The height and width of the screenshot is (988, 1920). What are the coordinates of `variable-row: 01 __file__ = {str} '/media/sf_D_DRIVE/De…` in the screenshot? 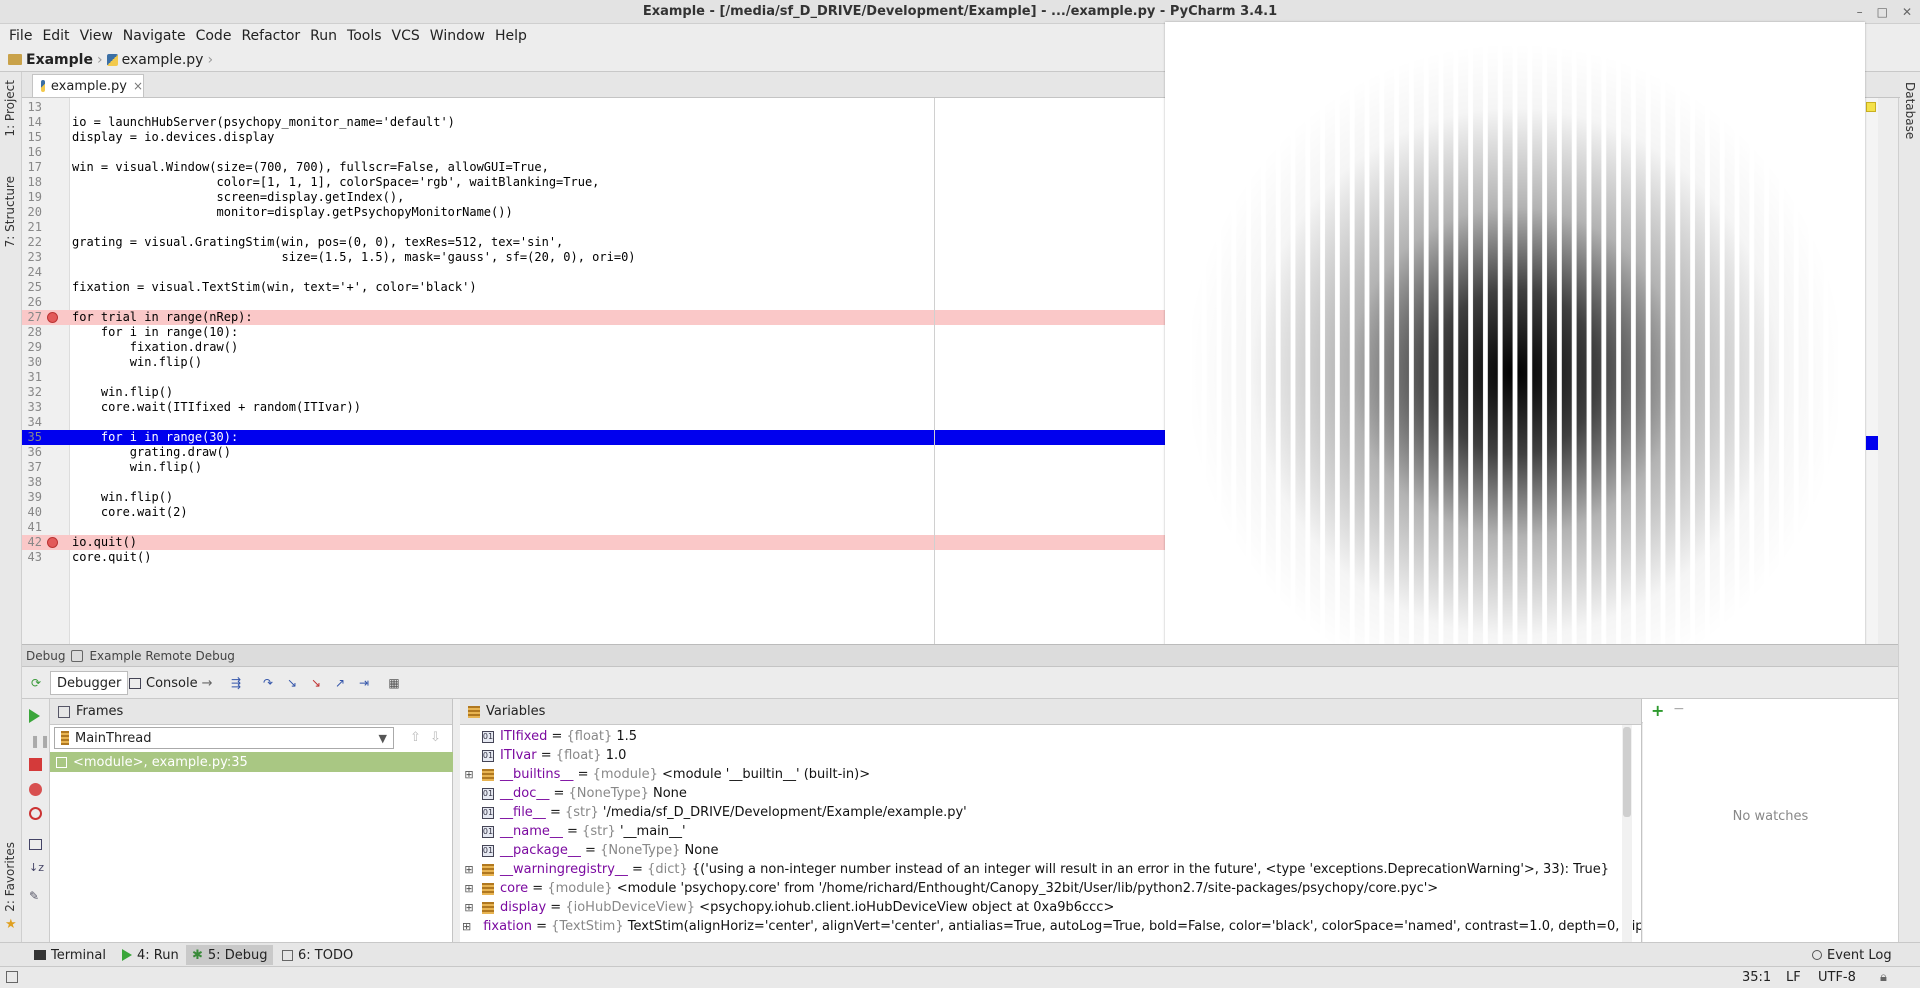 It's located at (1040, 812).